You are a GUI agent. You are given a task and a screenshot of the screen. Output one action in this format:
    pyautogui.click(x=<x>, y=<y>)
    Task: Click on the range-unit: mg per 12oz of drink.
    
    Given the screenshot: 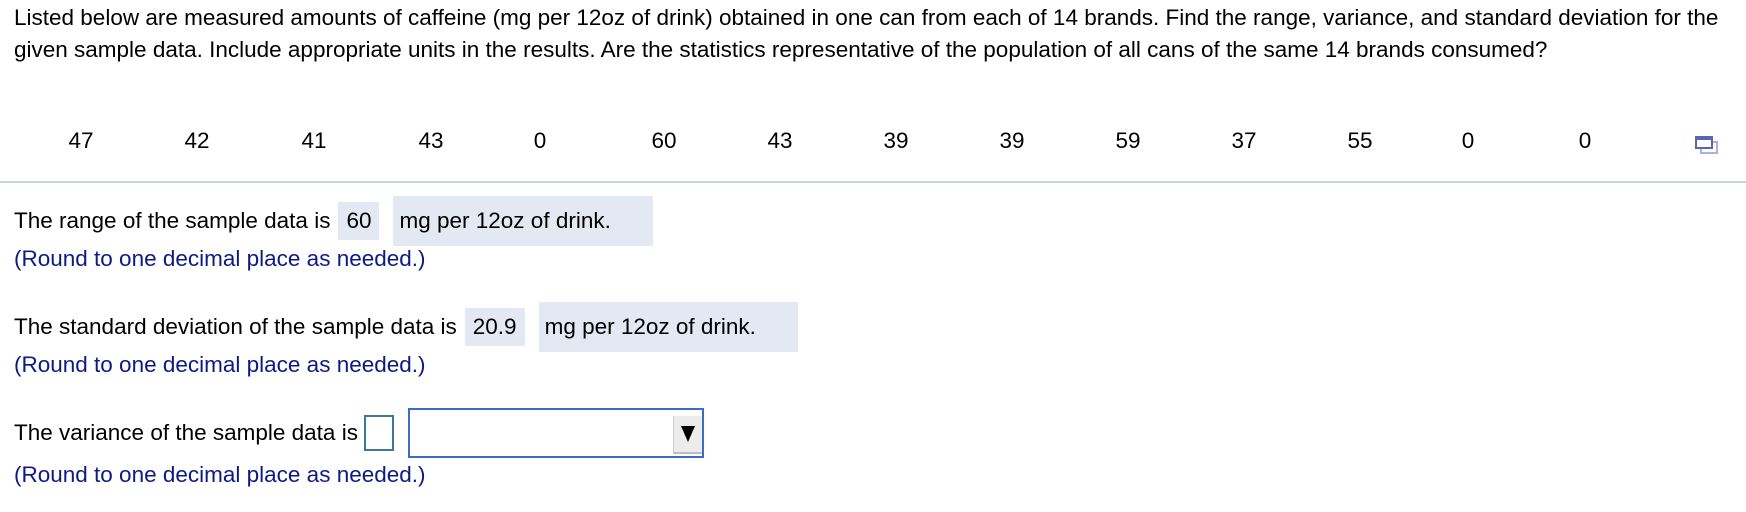 What is the action you would take?
    pyautogui.click(x=523, y=221)
    